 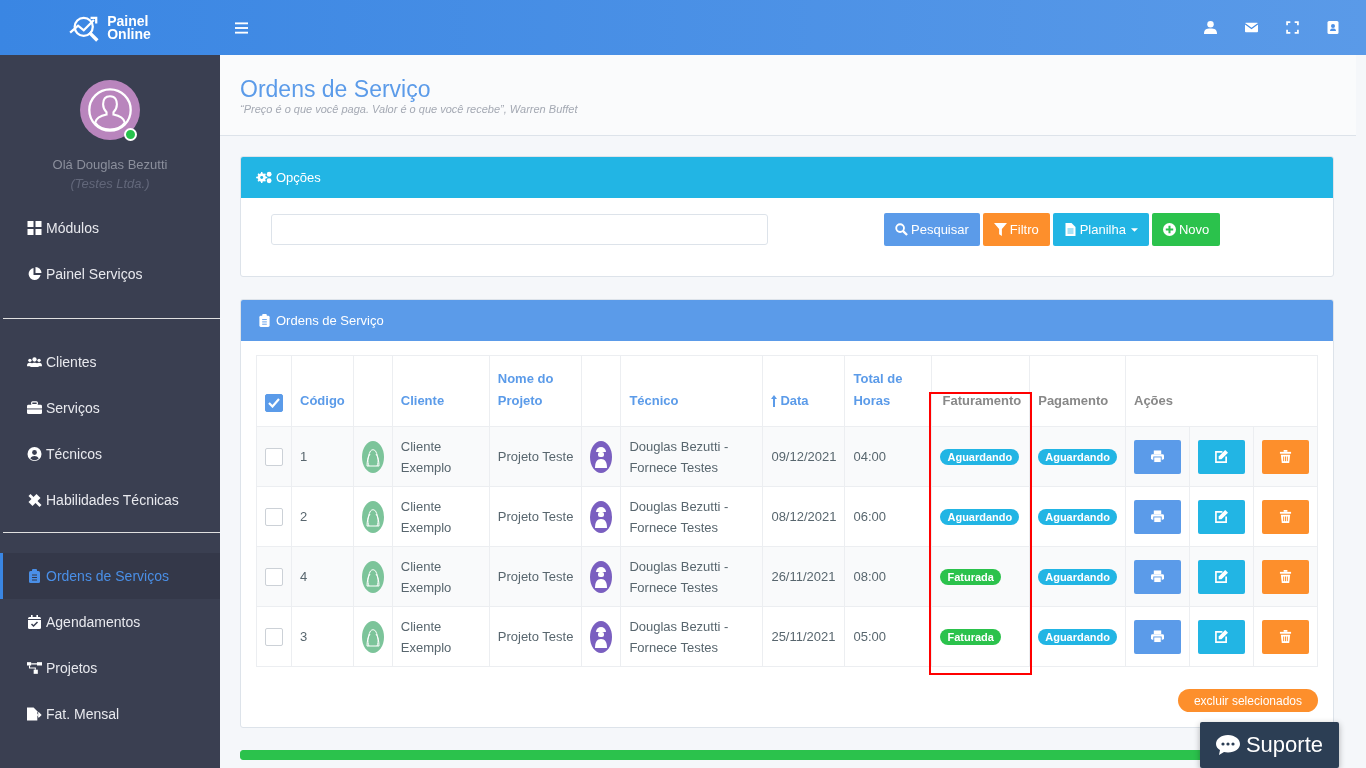 I want to click on sidebar-item: Fat. Mensal, so click(x=110, y=714).